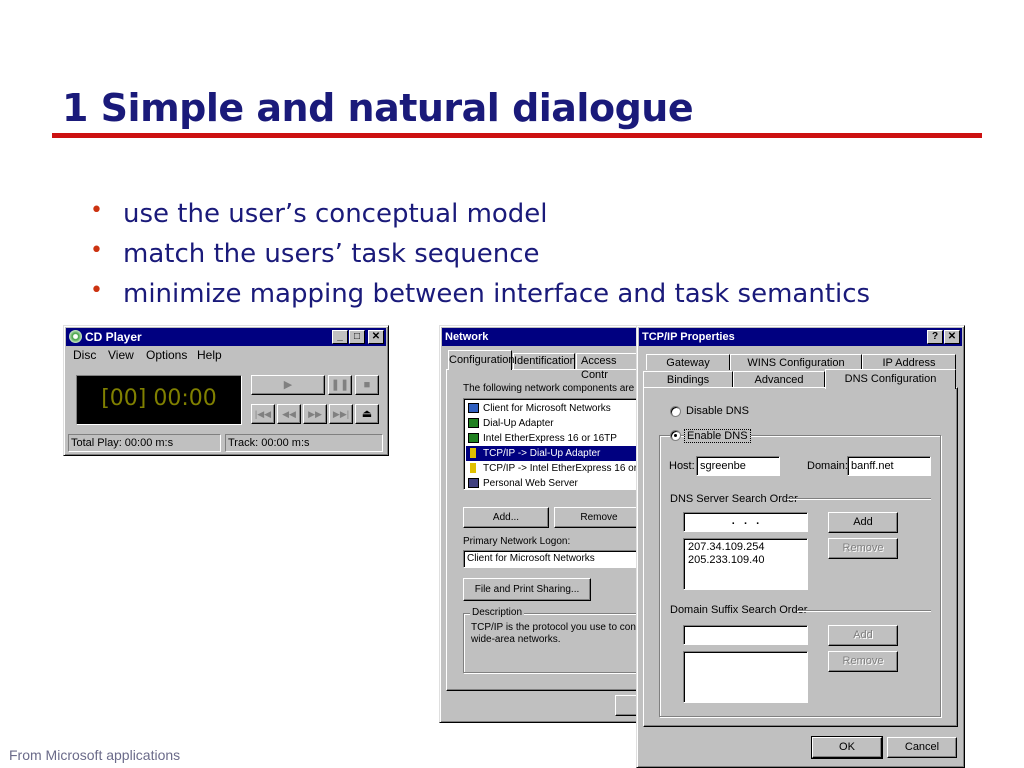 The height and width of the screenshot is (768, 1024). What do you see at coordinates (863, 635) in the screenshot?
I see `suffix-add-button: Add` at bounding box center [863, 635].